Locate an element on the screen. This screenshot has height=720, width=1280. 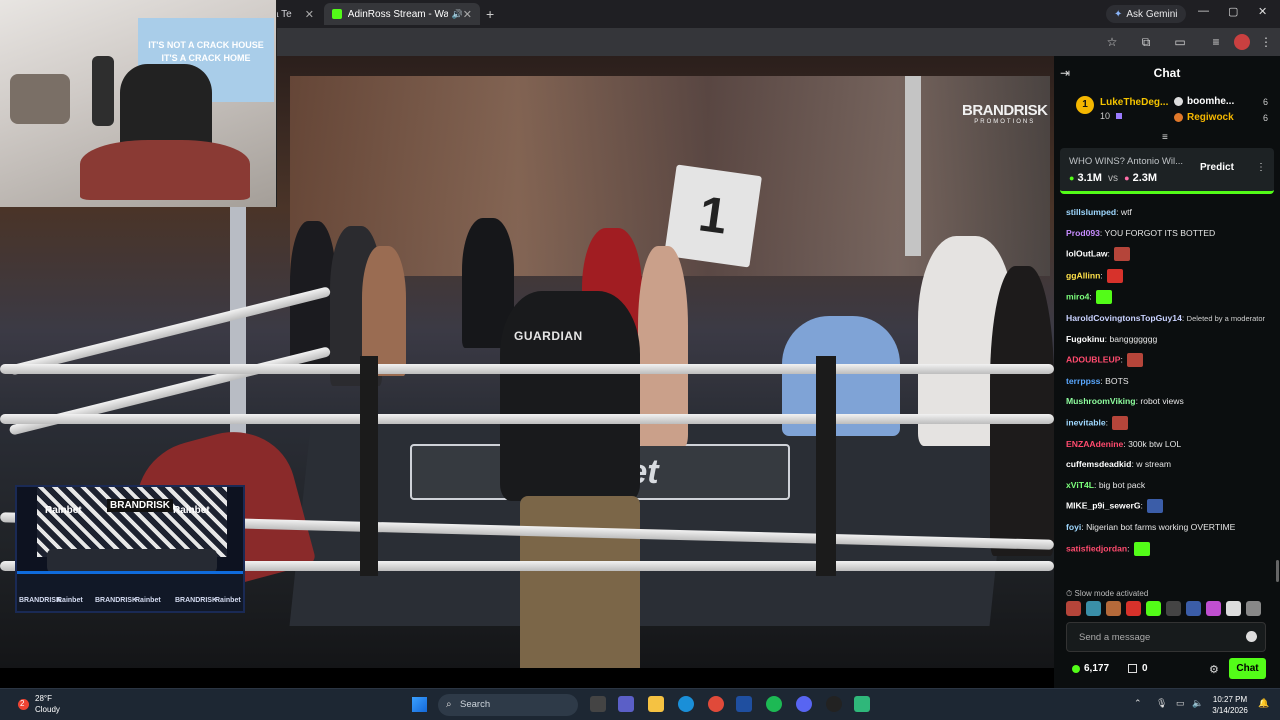
chat-username: MIKE_p9i_sewerG is located at coordinates (1103, 506).